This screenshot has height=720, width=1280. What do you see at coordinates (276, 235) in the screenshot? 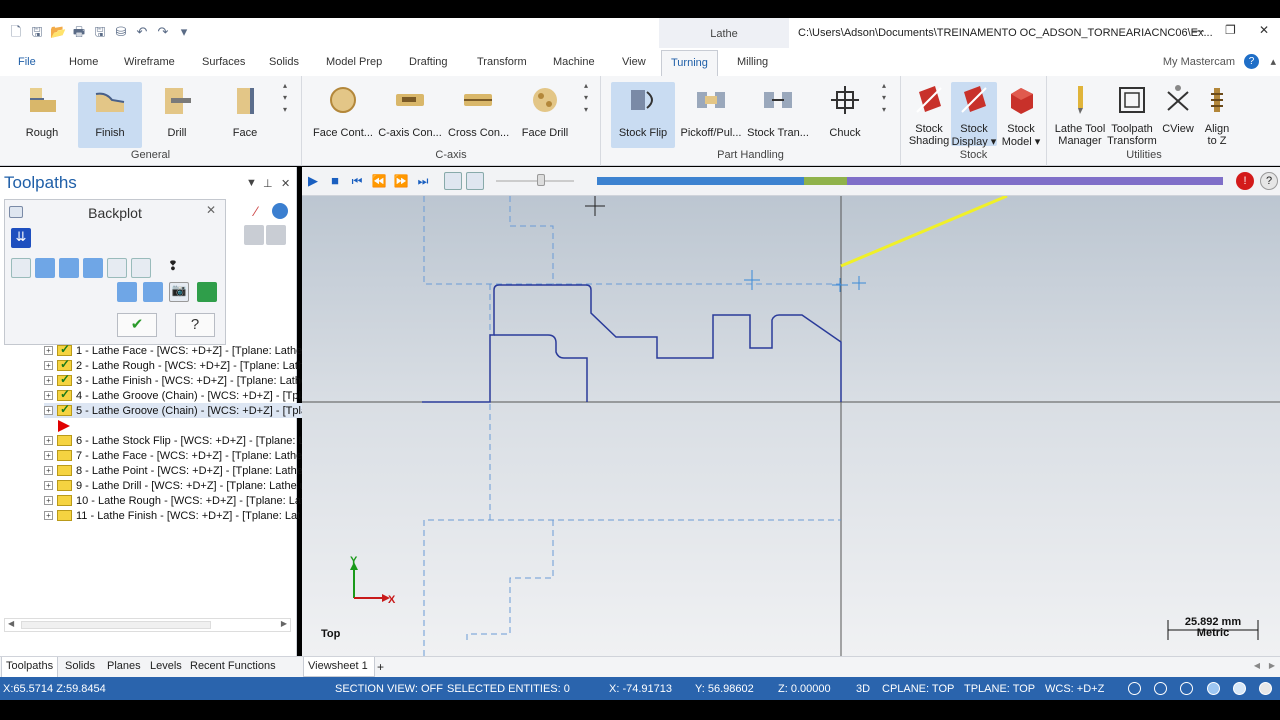
I see `toolbar-settings-icon` at bounding box center [276, 235].